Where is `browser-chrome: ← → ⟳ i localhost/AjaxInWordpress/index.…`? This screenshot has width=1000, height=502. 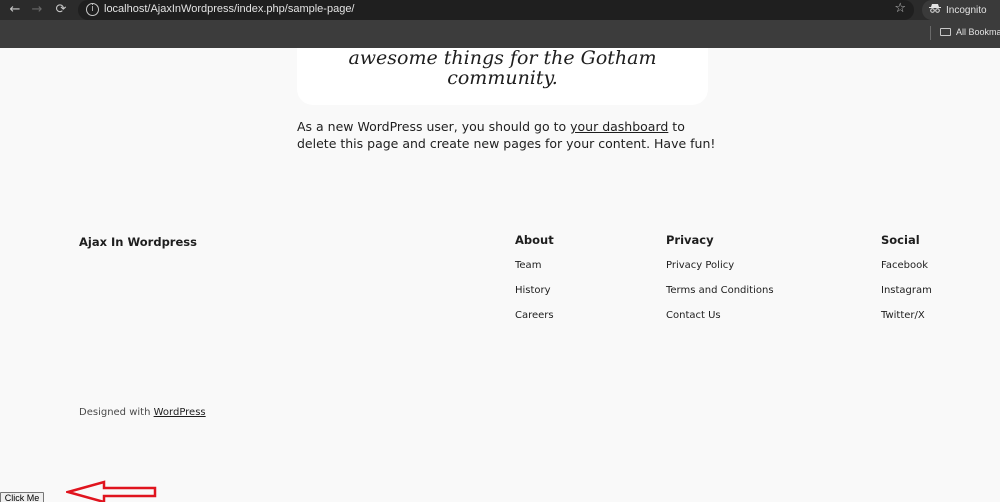
browser-chrome: ← → ⟳ i localhost/AjaxInWordpress/index.… is located at coordinates (500, 24).